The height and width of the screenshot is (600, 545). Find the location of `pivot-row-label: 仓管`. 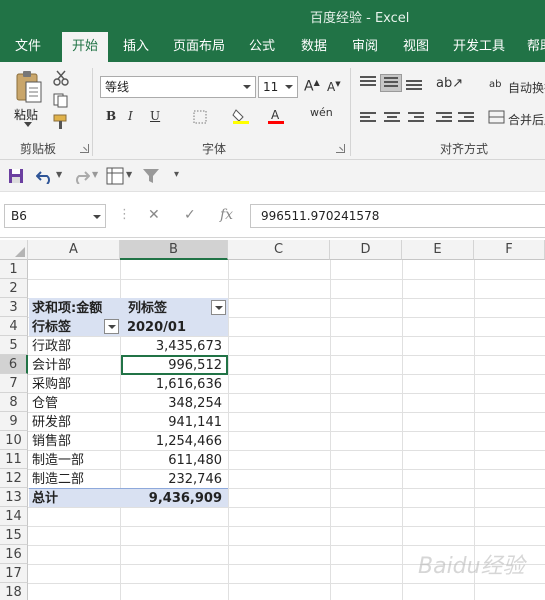

pivot-row-label: 仓管 is located at coordinates (75, 403).